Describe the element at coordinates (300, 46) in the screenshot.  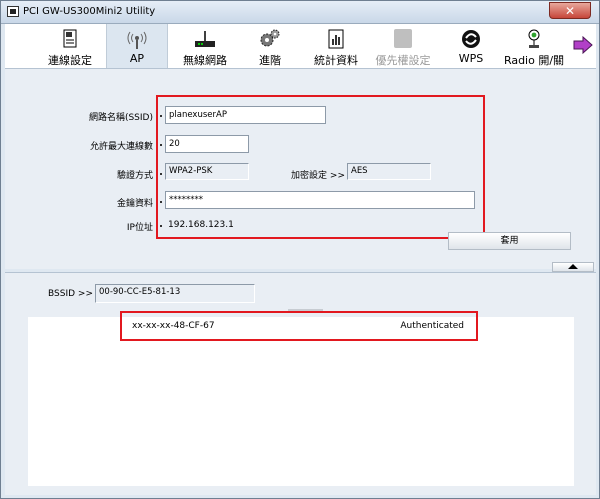
I see `toolbar: 連線設定 AP 無線網路 進階 統計資料 優先權設定 WPS Radio 開/關` at that location.